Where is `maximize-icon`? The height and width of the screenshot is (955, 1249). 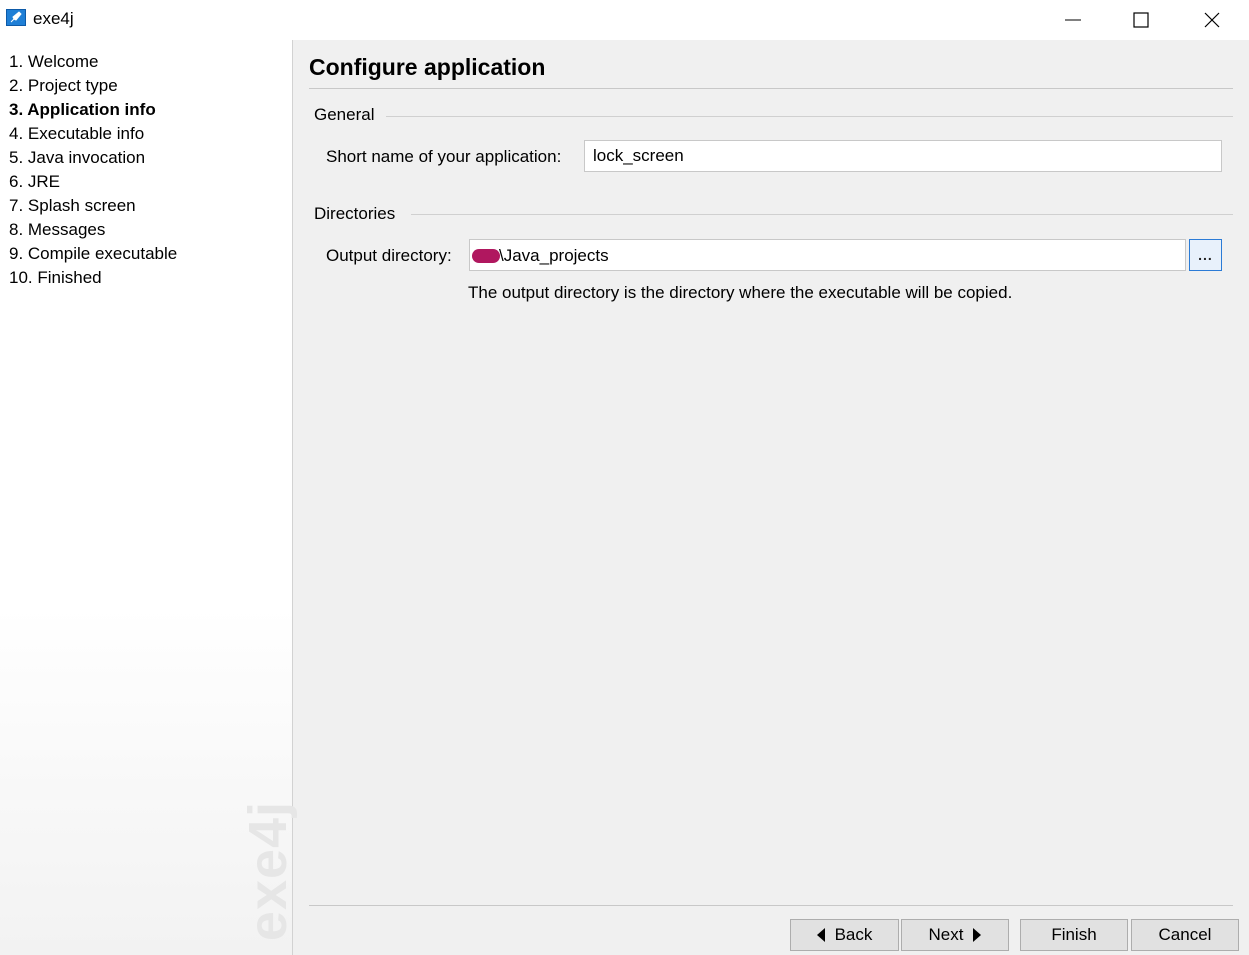 maximize-icon is located at coordinates (1141, 20).